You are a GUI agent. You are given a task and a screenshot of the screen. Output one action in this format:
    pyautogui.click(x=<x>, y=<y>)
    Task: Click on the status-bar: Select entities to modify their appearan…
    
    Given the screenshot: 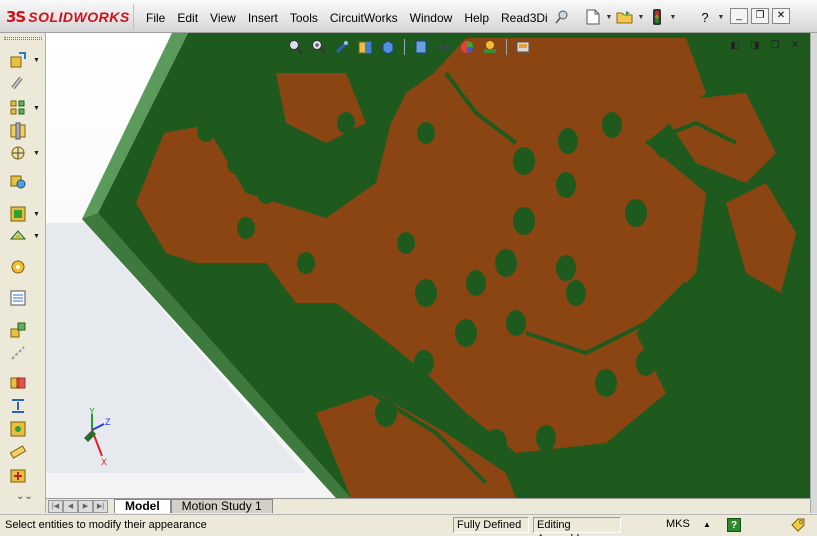 What is the action you would take?
    pyautogui.click(x=408, y=525)
    